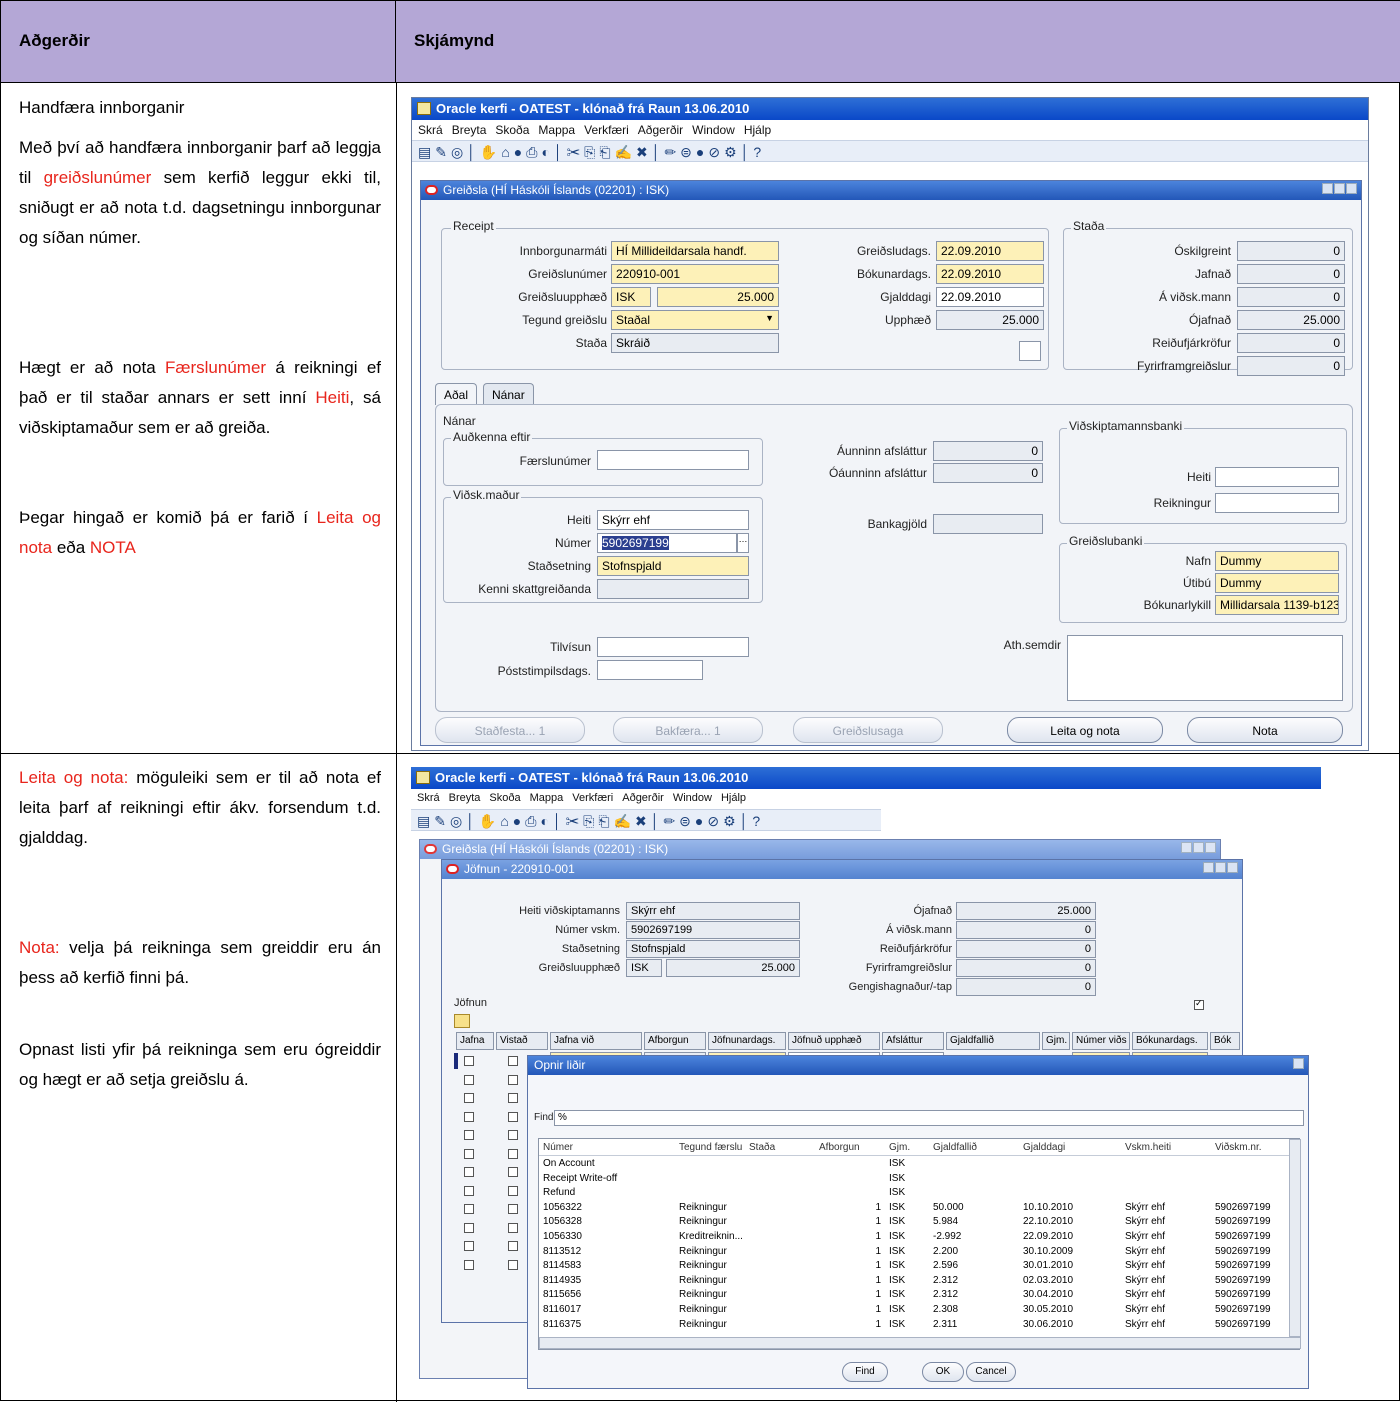 Image resolution: width=1400 pixels, height=1402 pixels. What do you see at coordinates (991, 1372) in the screenshot?
I see `cancel-button: Cancel` at bounding box center [991, 1372].